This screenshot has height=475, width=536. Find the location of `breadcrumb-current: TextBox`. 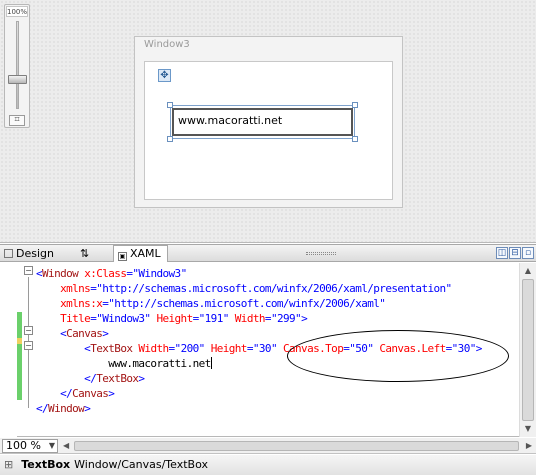

breadcrumb-current: TextBox is located at coordinates (45, 464).